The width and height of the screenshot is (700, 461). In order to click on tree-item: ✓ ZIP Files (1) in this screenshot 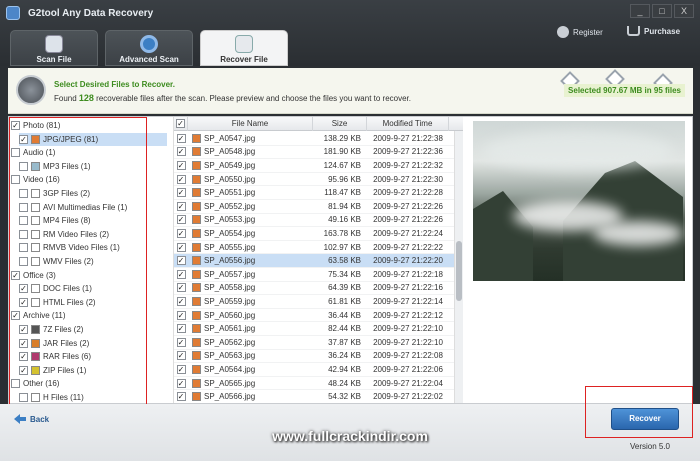, I will do `click(93, 370)`.